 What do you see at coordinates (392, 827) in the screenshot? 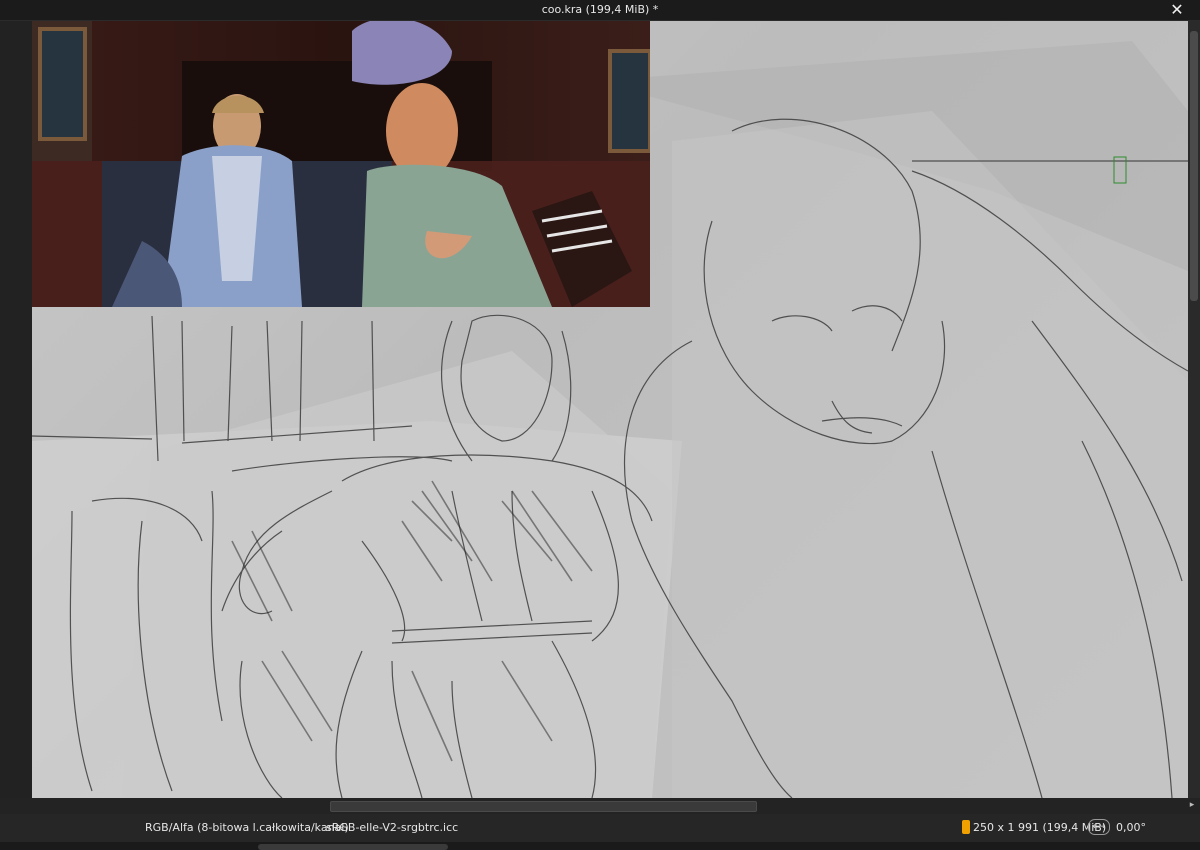
I see `color-profile-label: sRGB-elle-V2-srgbtrc.icc` at bounding box center [392, 827].